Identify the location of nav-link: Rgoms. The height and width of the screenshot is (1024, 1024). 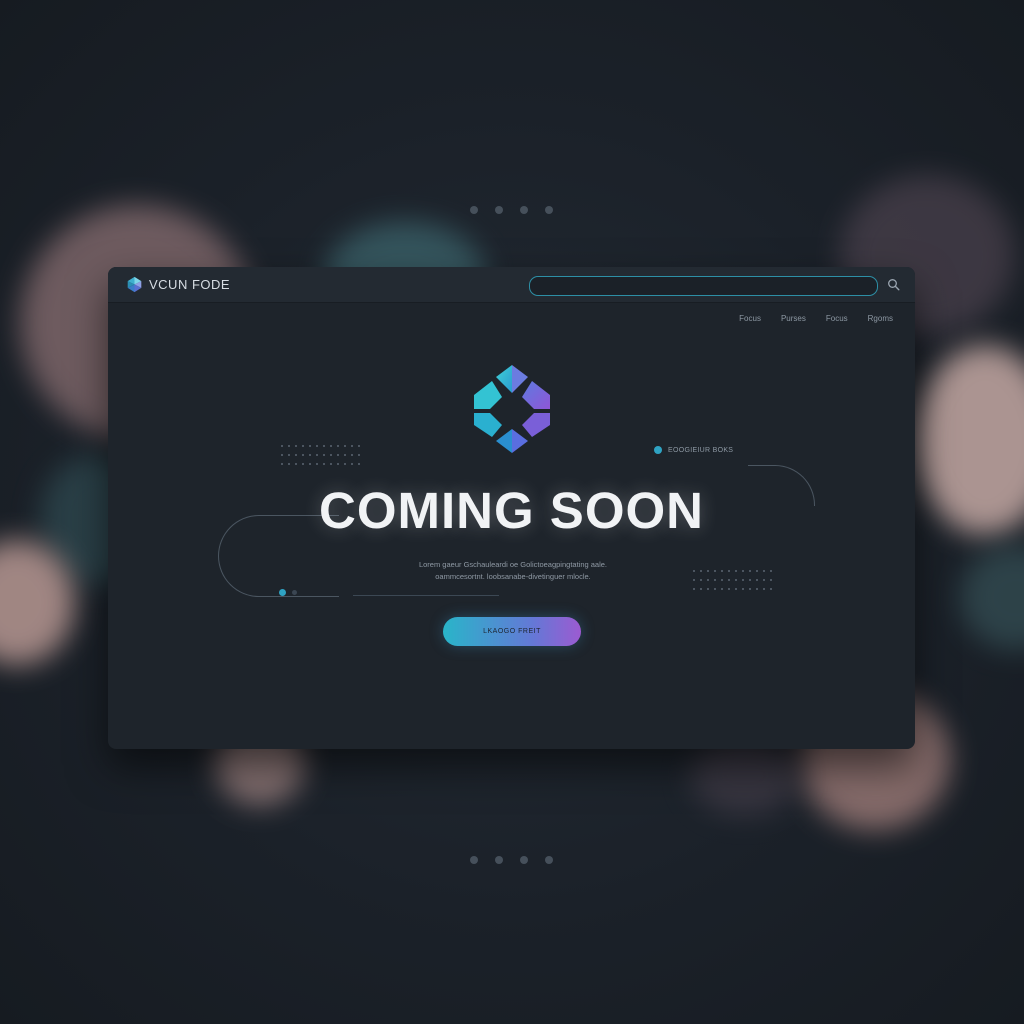
(880, 318).